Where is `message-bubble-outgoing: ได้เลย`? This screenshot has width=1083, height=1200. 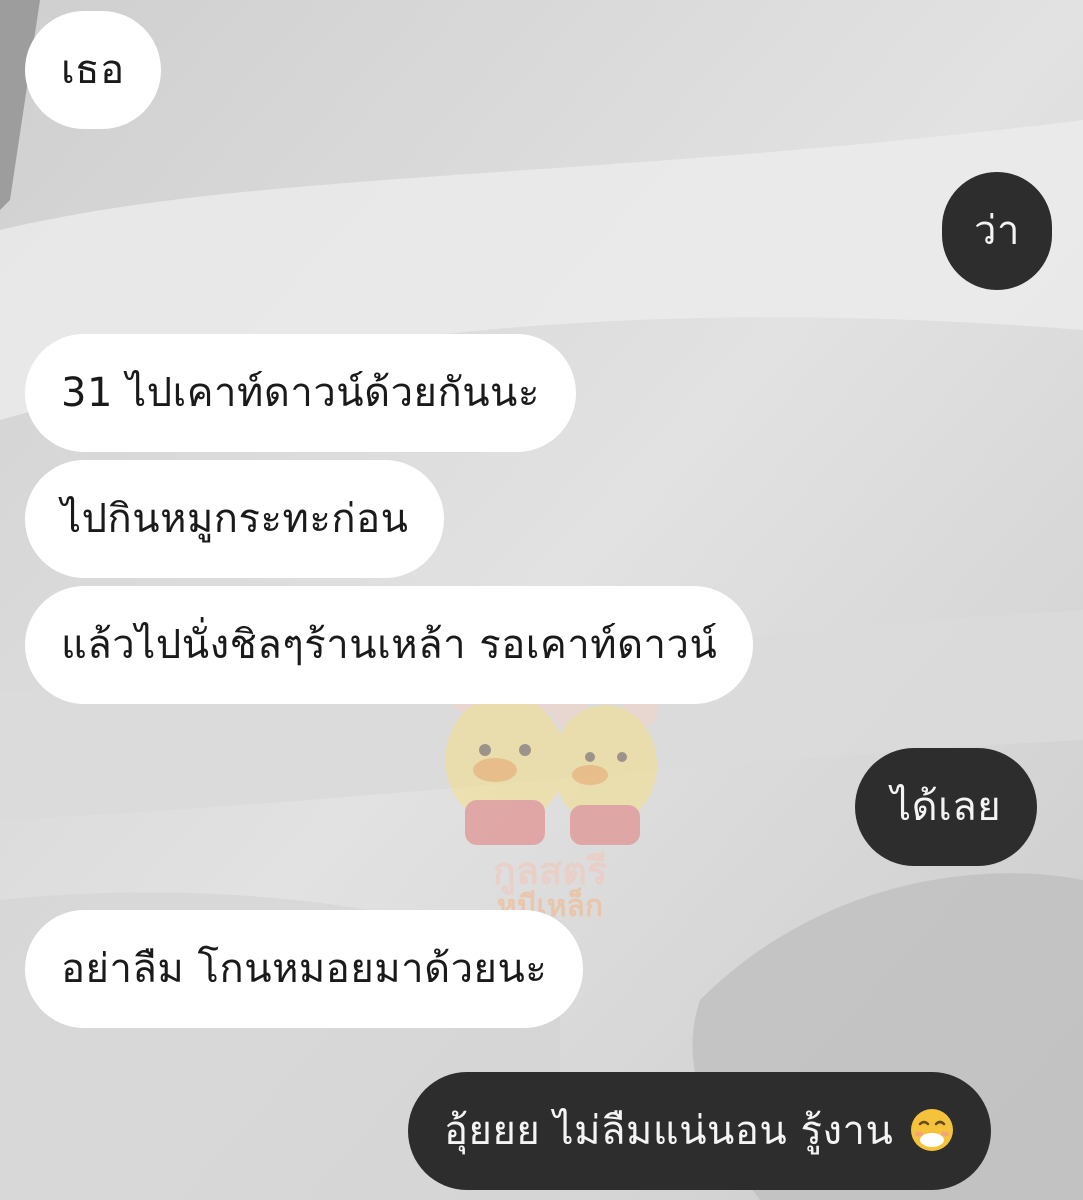
message-bubble-outgoing: ได้เลย is located at coordinates (946, 807).